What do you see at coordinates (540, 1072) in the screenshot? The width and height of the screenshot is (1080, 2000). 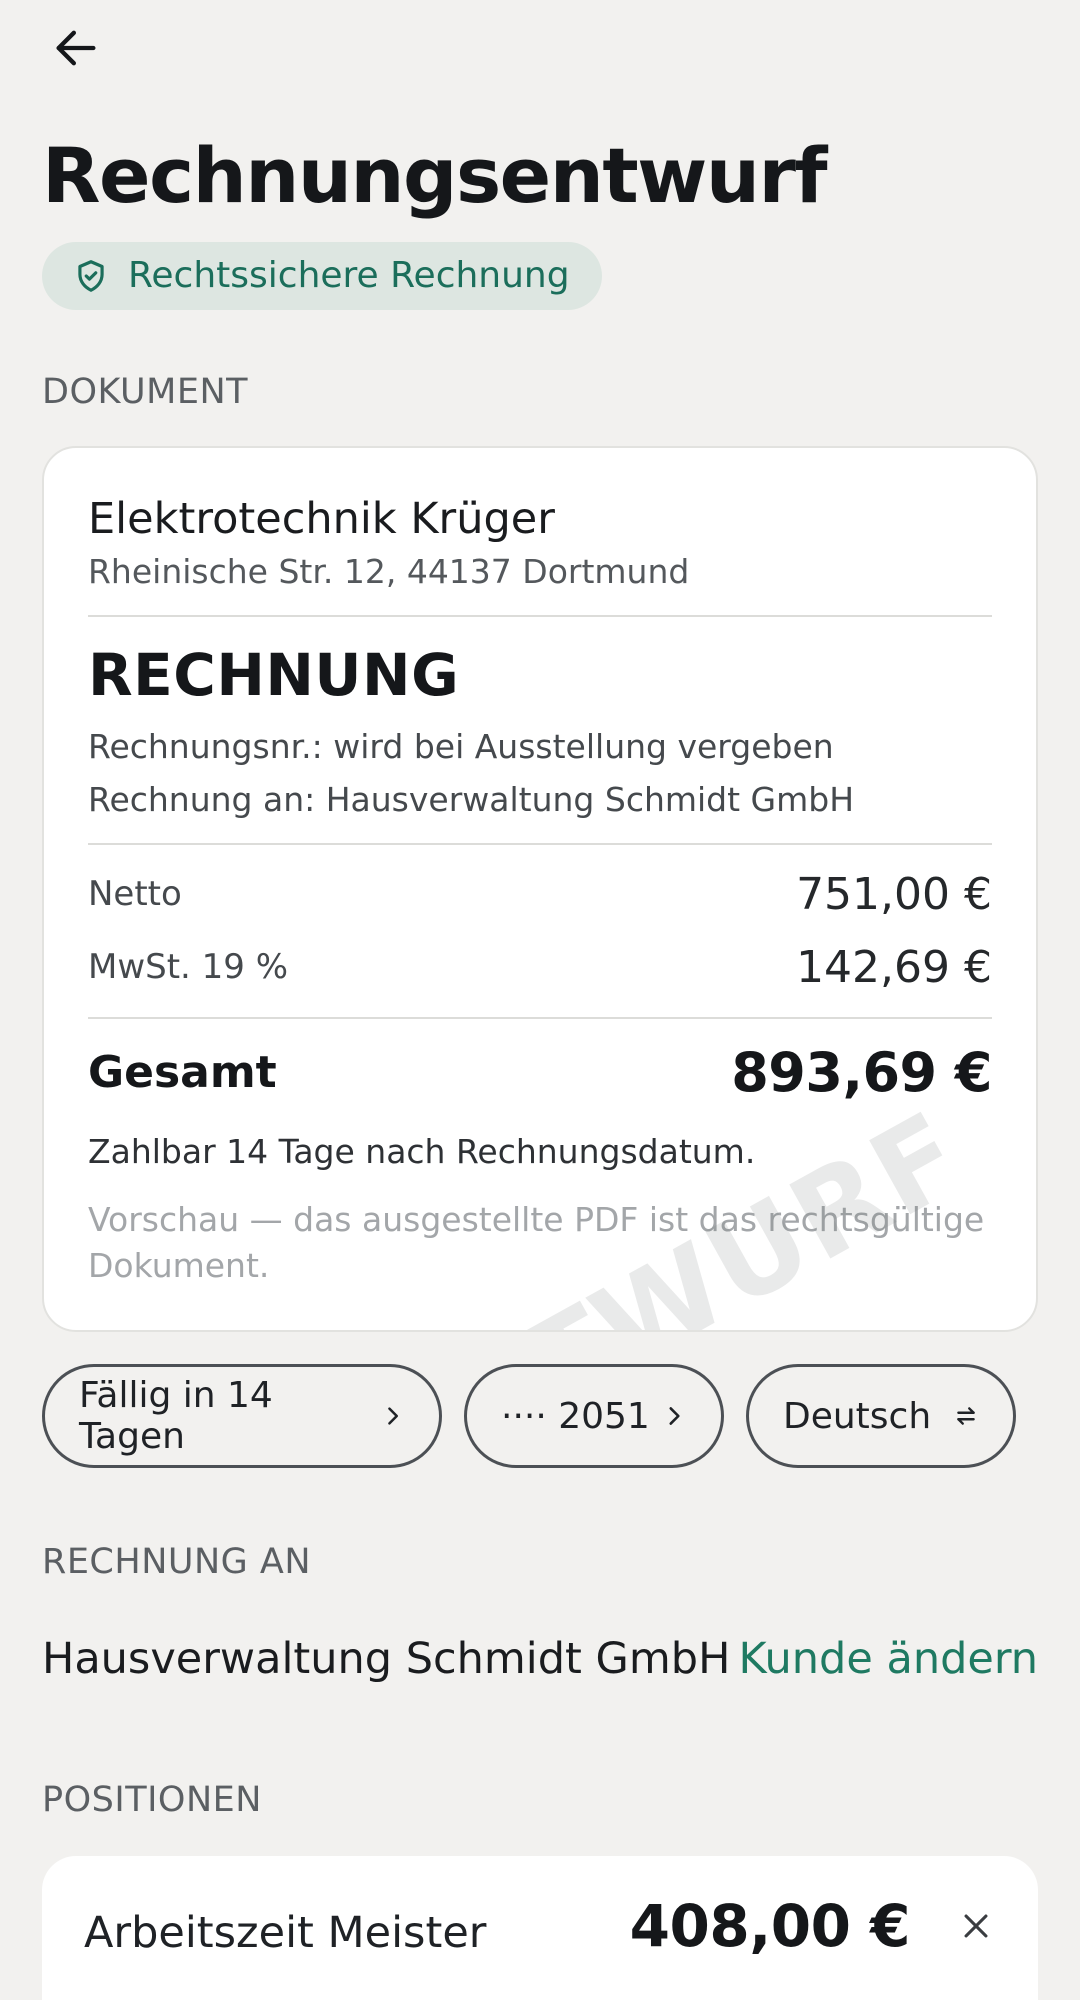 I see `total-row: Gesamt 893,69 €` at bounding box center [540, 1072].